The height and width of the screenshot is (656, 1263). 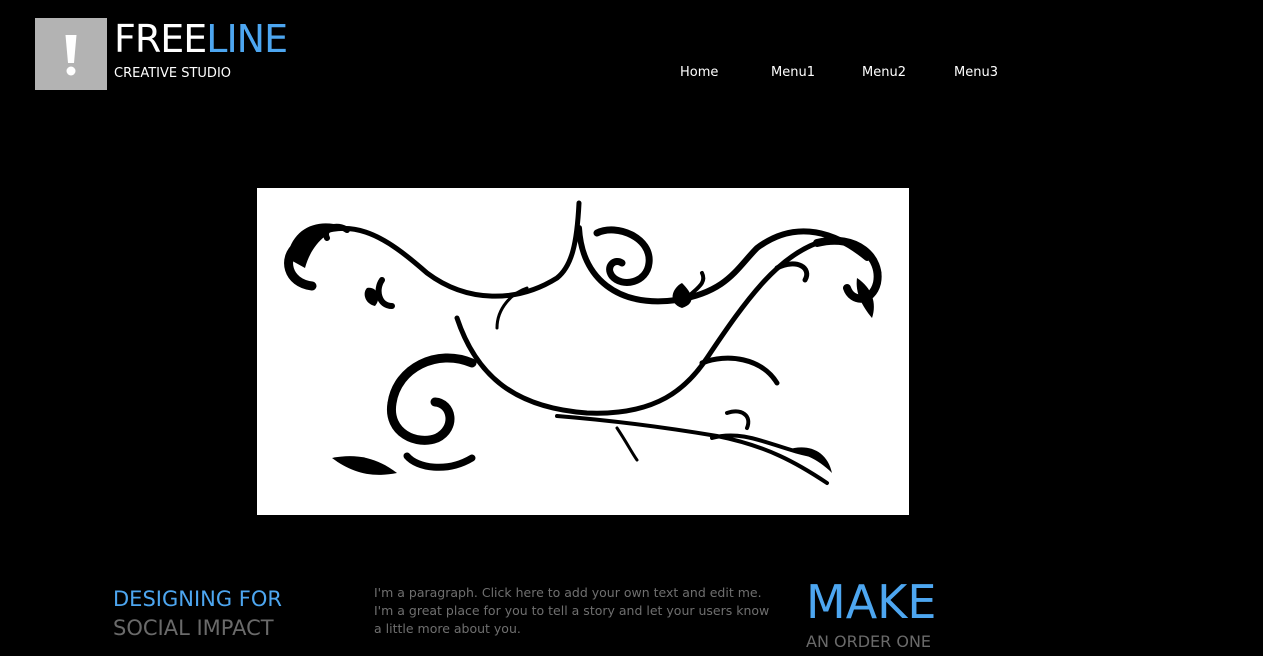 I want to click on nav-item-home: Home, so click(x=699, y=73).